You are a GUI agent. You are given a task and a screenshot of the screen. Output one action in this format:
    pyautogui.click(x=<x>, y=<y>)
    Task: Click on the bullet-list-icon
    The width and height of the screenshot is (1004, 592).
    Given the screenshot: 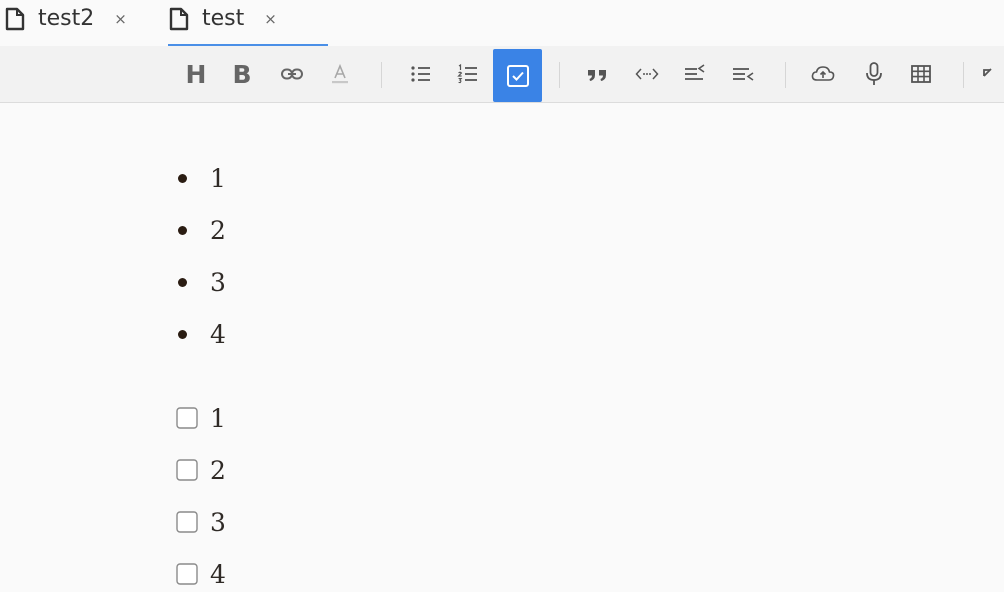 What is the action you would take?
    pyautogui.click(x=420, y=74)
    